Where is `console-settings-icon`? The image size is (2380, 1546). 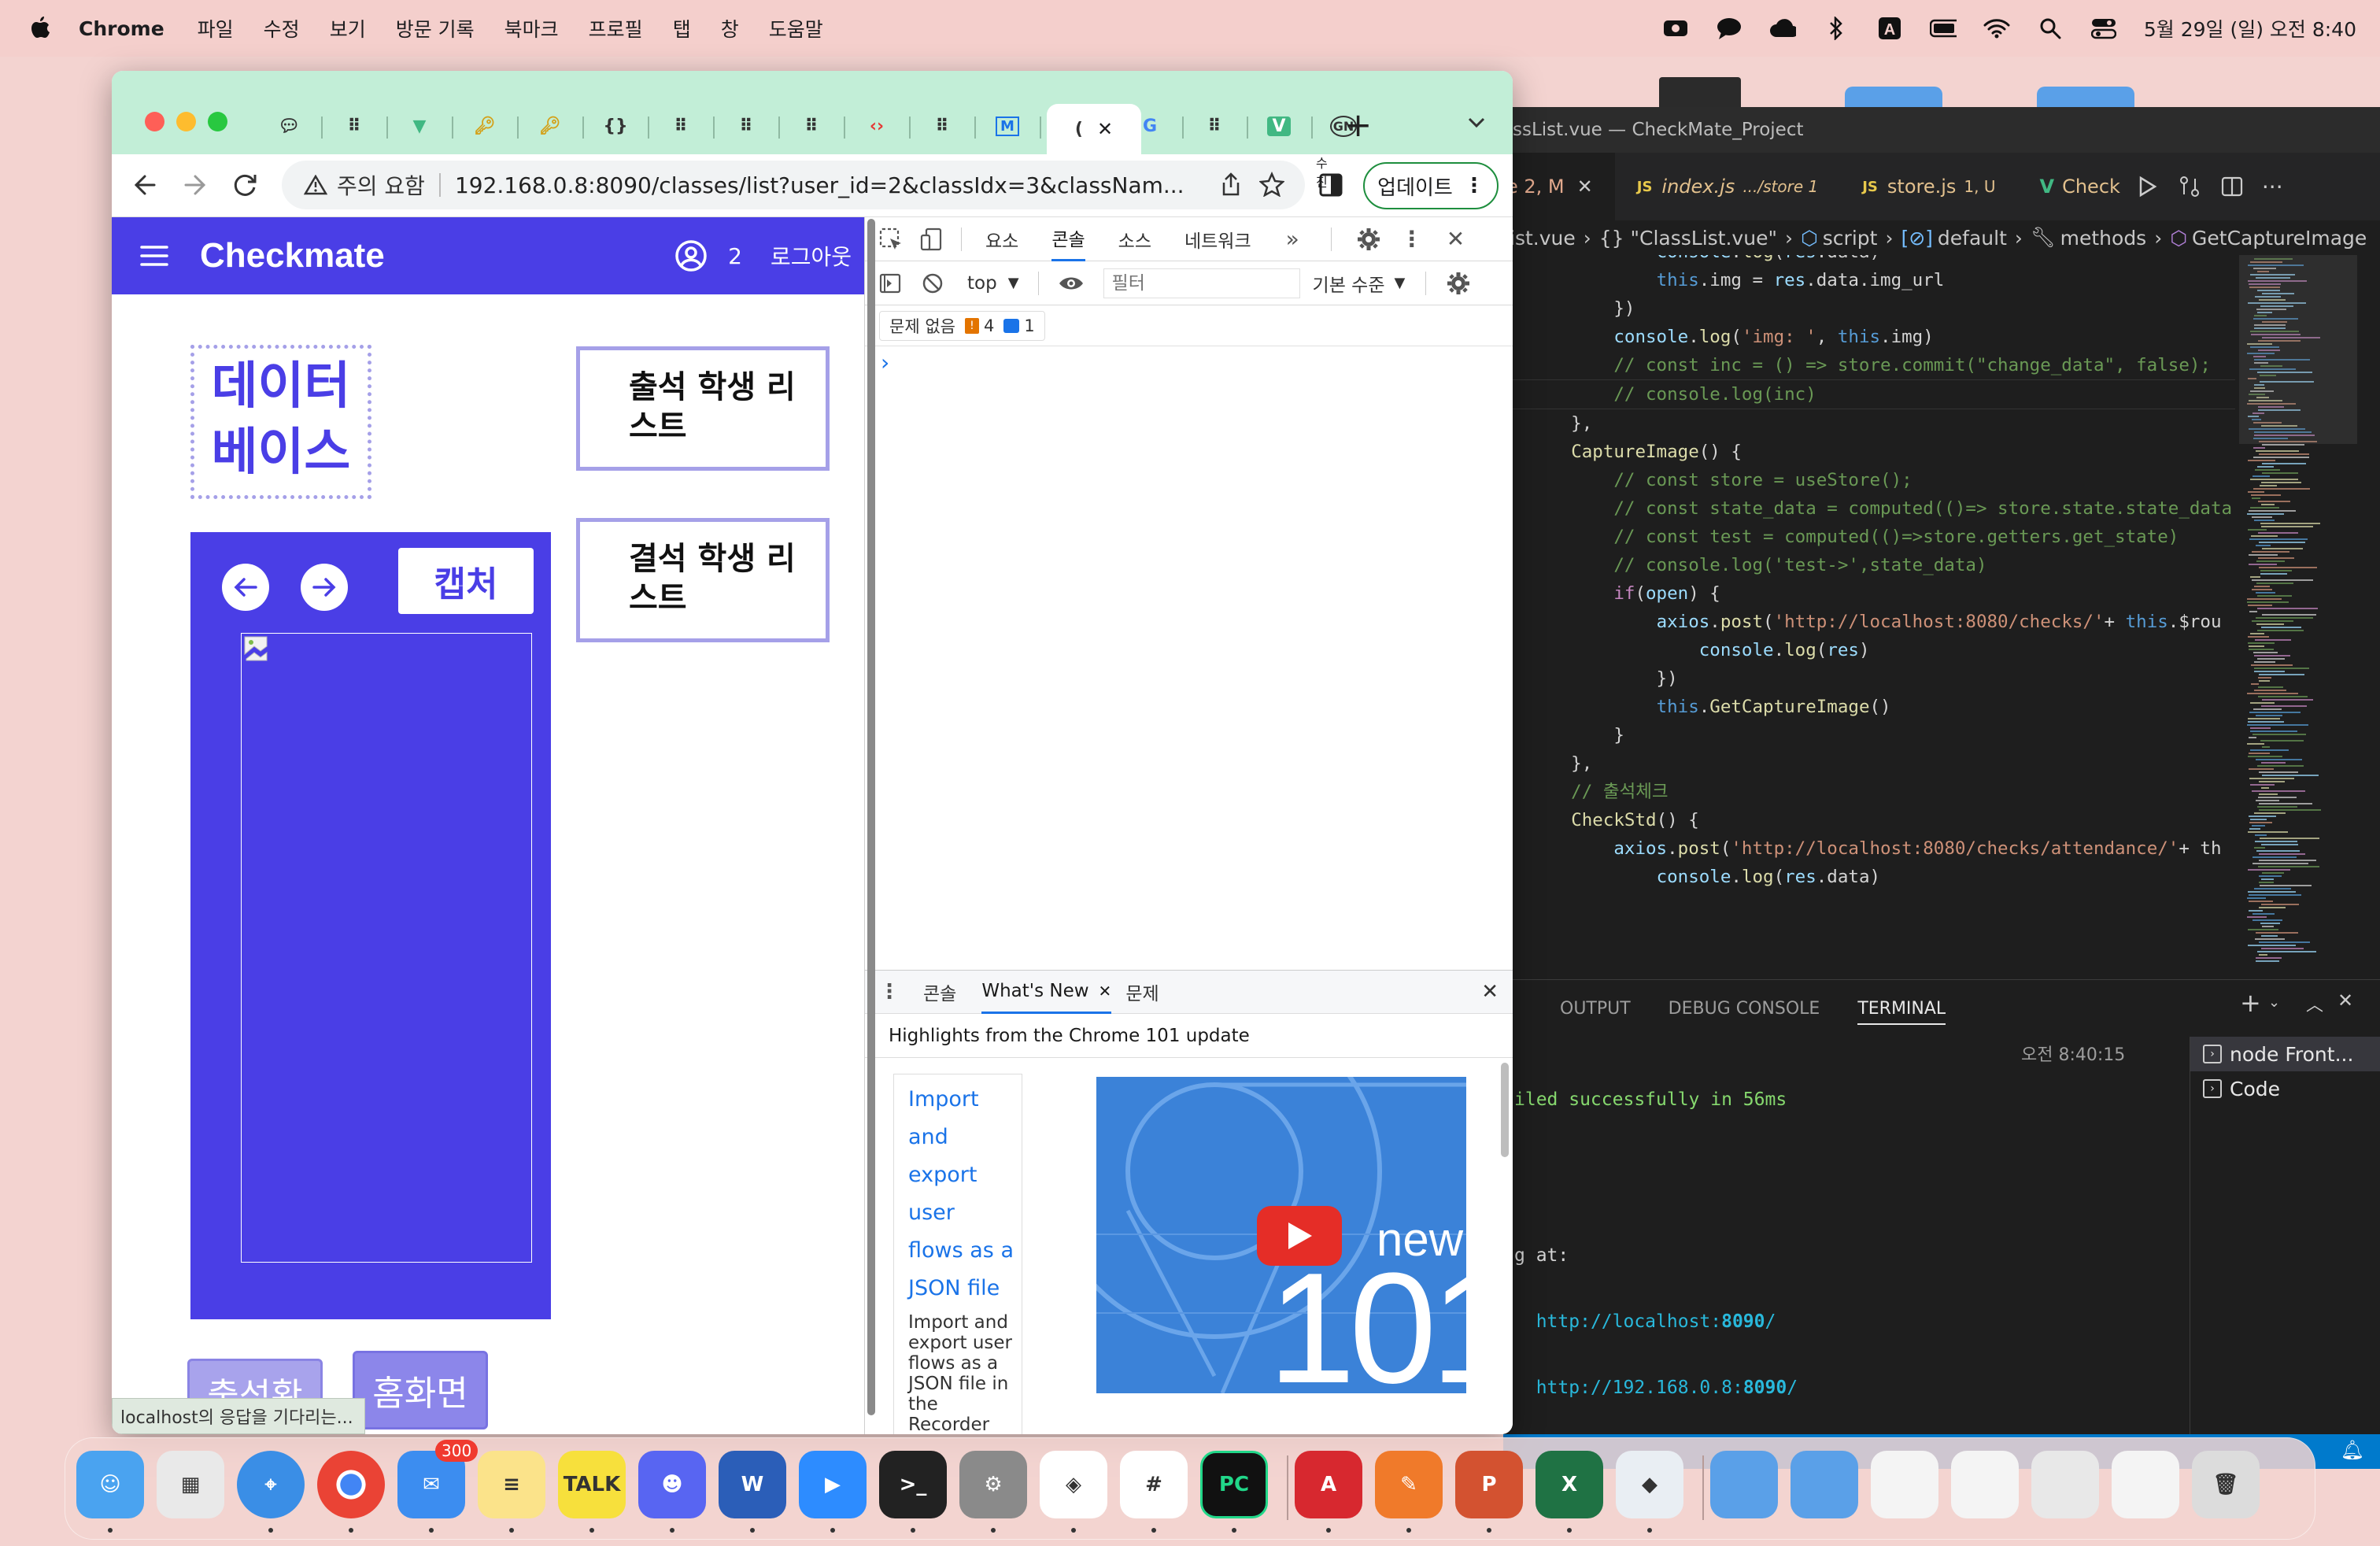
console-settings-icon is located at coordinates (1458, 283).